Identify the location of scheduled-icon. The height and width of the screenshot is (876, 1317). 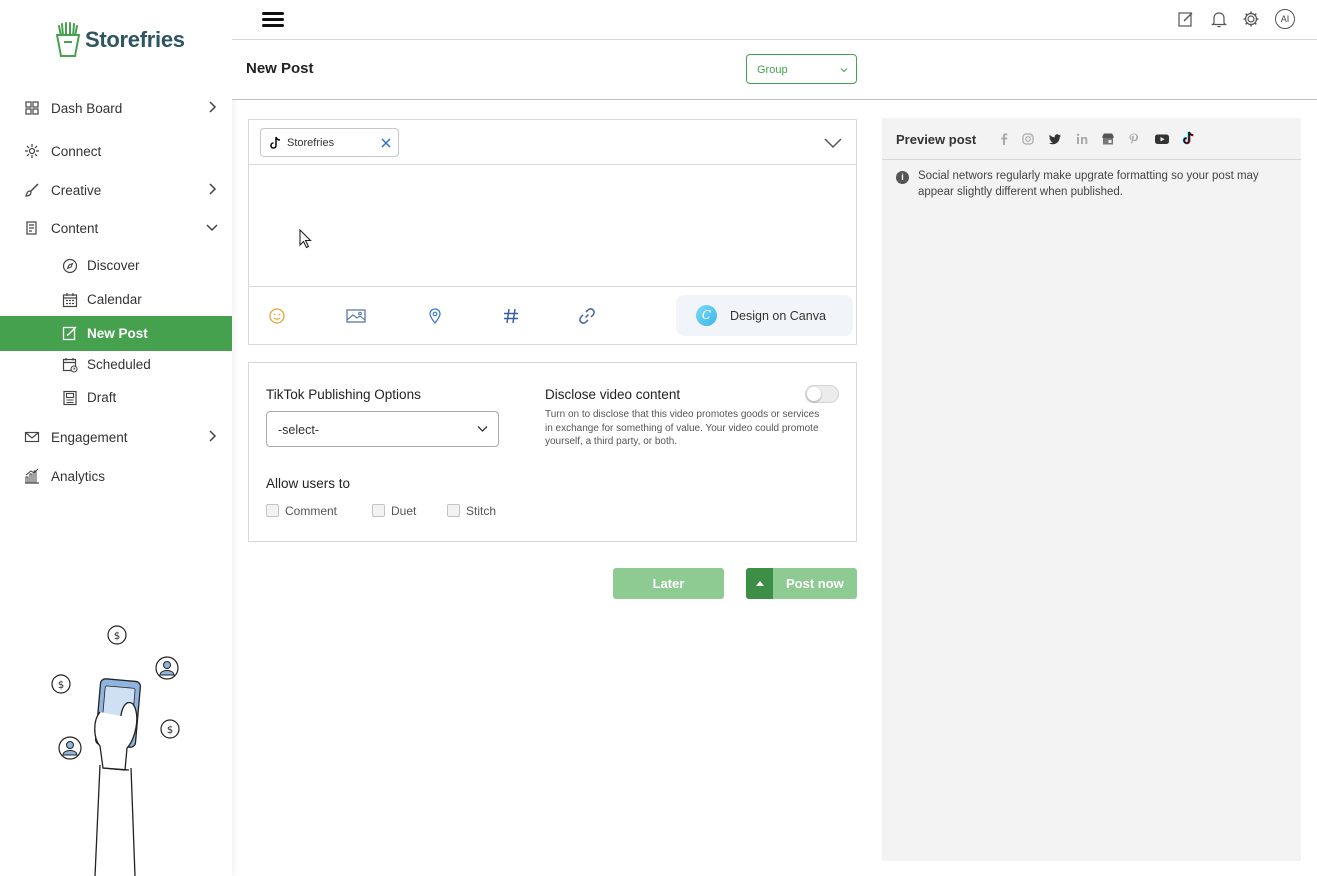
(70, 365).